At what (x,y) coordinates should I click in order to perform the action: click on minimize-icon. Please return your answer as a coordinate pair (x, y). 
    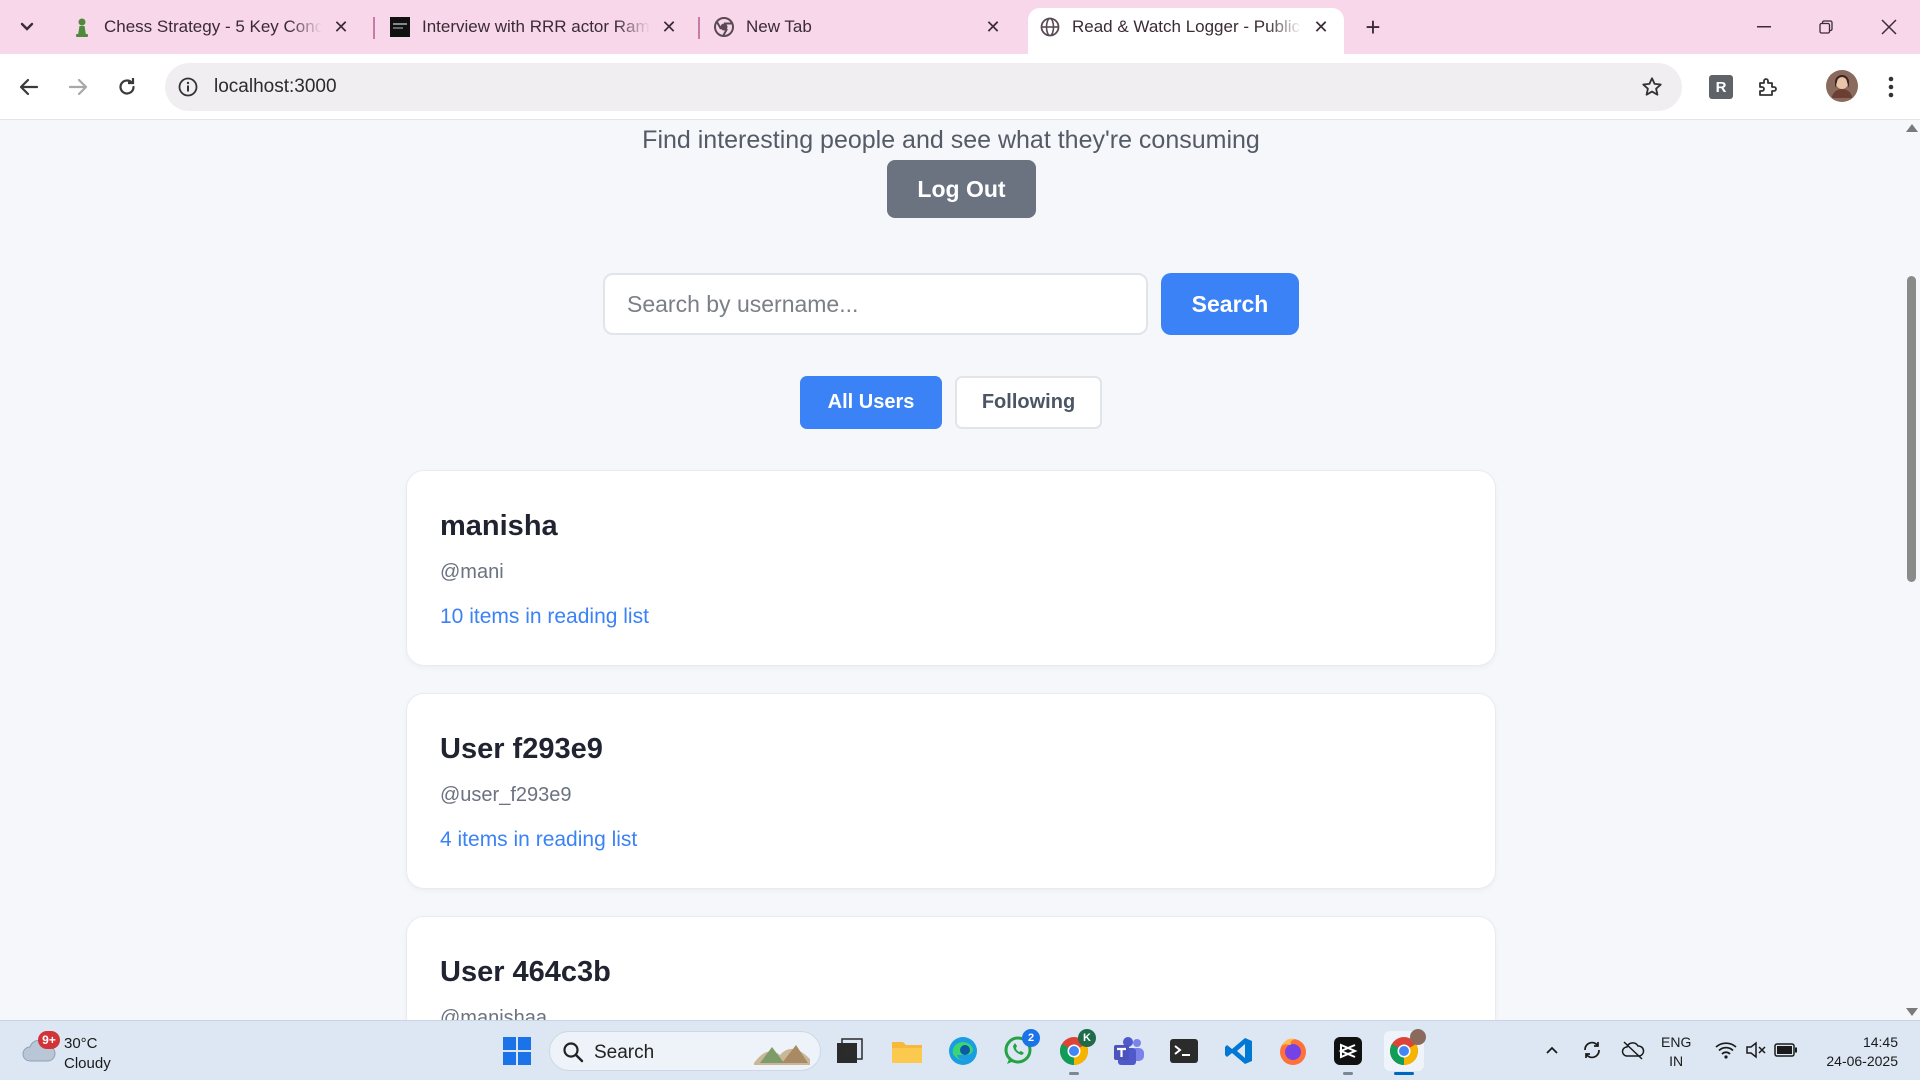
    Looking at the image, I should click on (1764, 27).